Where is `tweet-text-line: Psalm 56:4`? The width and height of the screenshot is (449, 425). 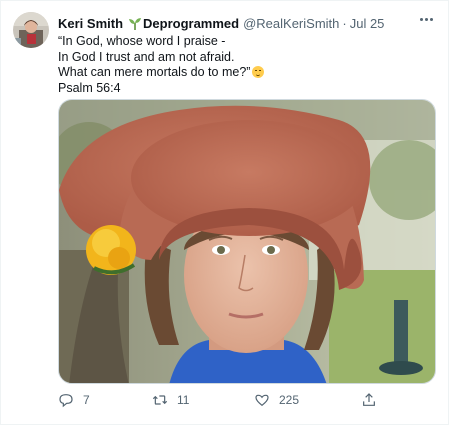
tweet-text-line: Psalm 56:4 is located at coordinates (89, 87).